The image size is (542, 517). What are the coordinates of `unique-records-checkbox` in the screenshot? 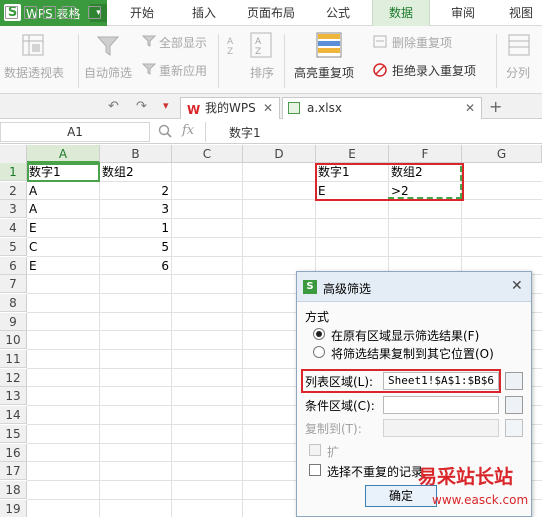 It's located at (315, 470).